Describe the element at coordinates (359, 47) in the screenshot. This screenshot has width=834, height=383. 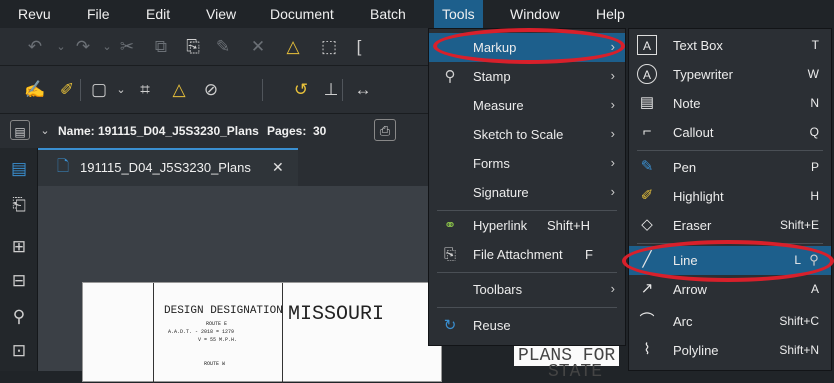
I see `snapshot-icon: [` at that location.